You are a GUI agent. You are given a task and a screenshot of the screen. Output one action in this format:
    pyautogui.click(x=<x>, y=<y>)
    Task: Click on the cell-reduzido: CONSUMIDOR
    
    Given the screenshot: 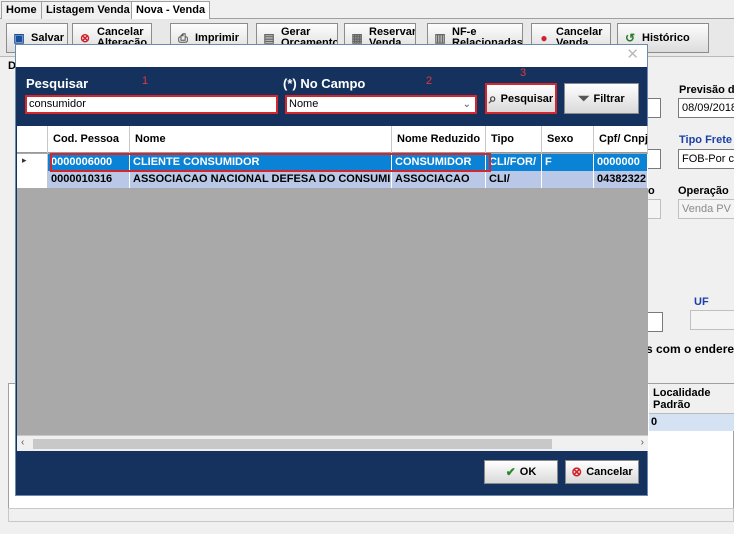 What is the action you would take?
    pyautogui.click(x=439, y=162)
    